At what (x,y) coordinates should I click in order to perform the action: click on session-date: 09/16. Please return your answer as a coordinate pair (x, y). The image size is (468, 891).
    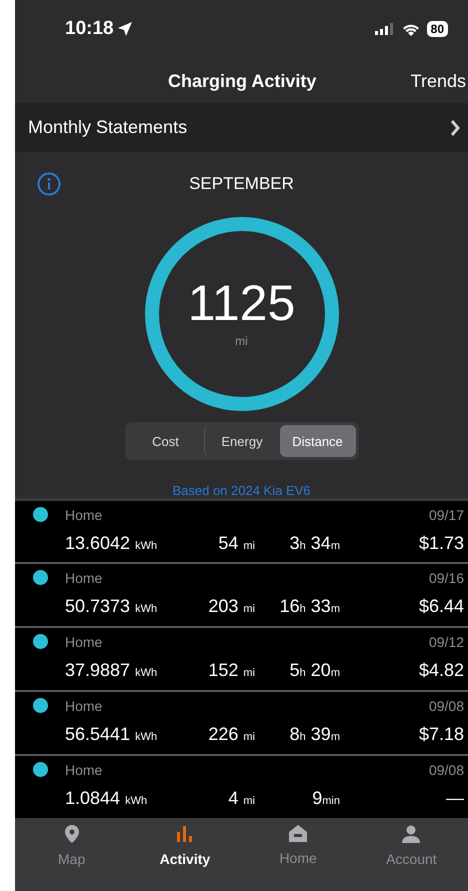
    Looking at the image, I should click on (446, 578).